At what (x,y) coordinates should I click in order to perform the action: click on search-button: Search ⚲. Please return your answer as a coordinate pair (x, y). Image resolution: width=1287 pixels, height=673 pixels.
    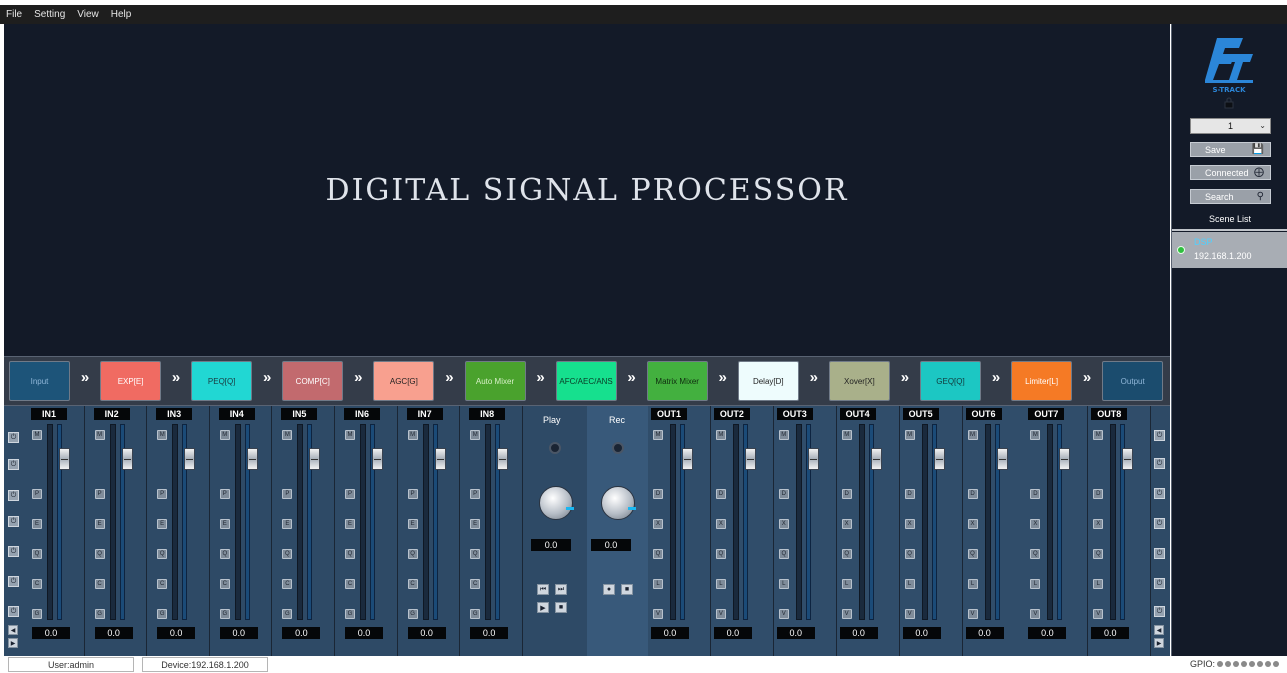
    Looking at the image, I should click on (1230, 196).